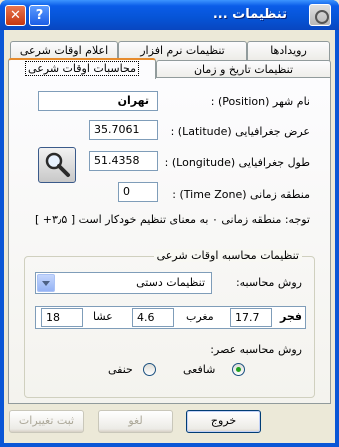  I want to click on fajr-field: 17.7, so click(251, 317).